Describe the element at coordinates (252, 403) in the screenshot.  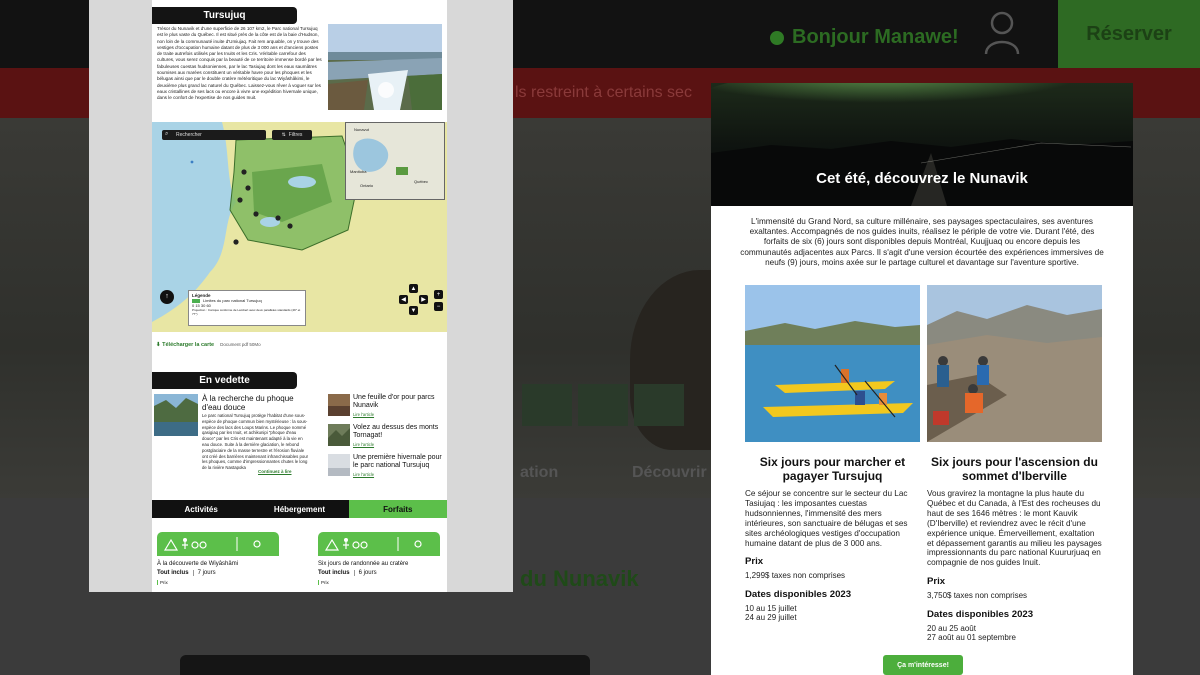
I see `featured-article-title: À la recherche du phoque d'eau douce` at that location.